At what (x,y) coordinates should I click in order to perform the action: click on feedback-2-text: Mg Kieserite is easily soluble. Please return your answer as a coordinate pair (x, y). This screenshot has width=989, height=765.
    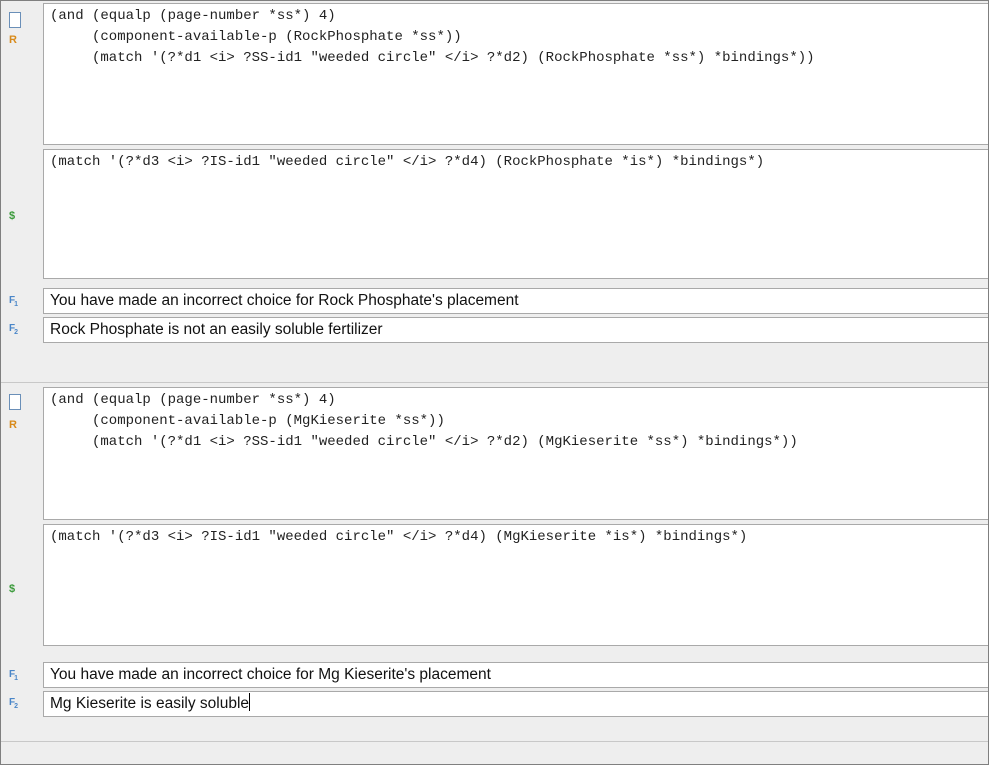
    Looking at the image, I should click on (150, 703).